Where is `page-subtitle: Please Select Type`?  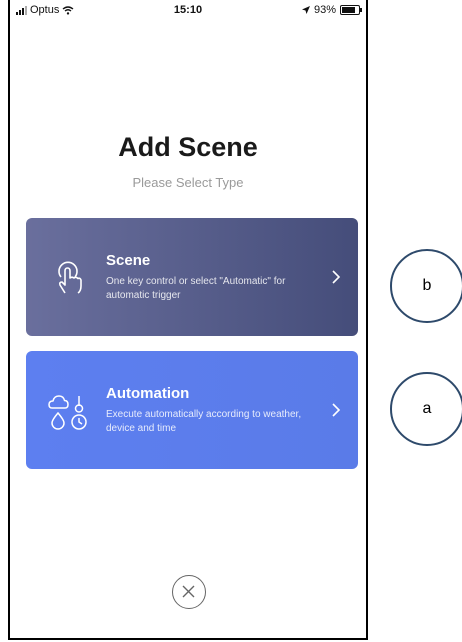 page-subtitle: Please Select Type is located at coordinates (188, 182).